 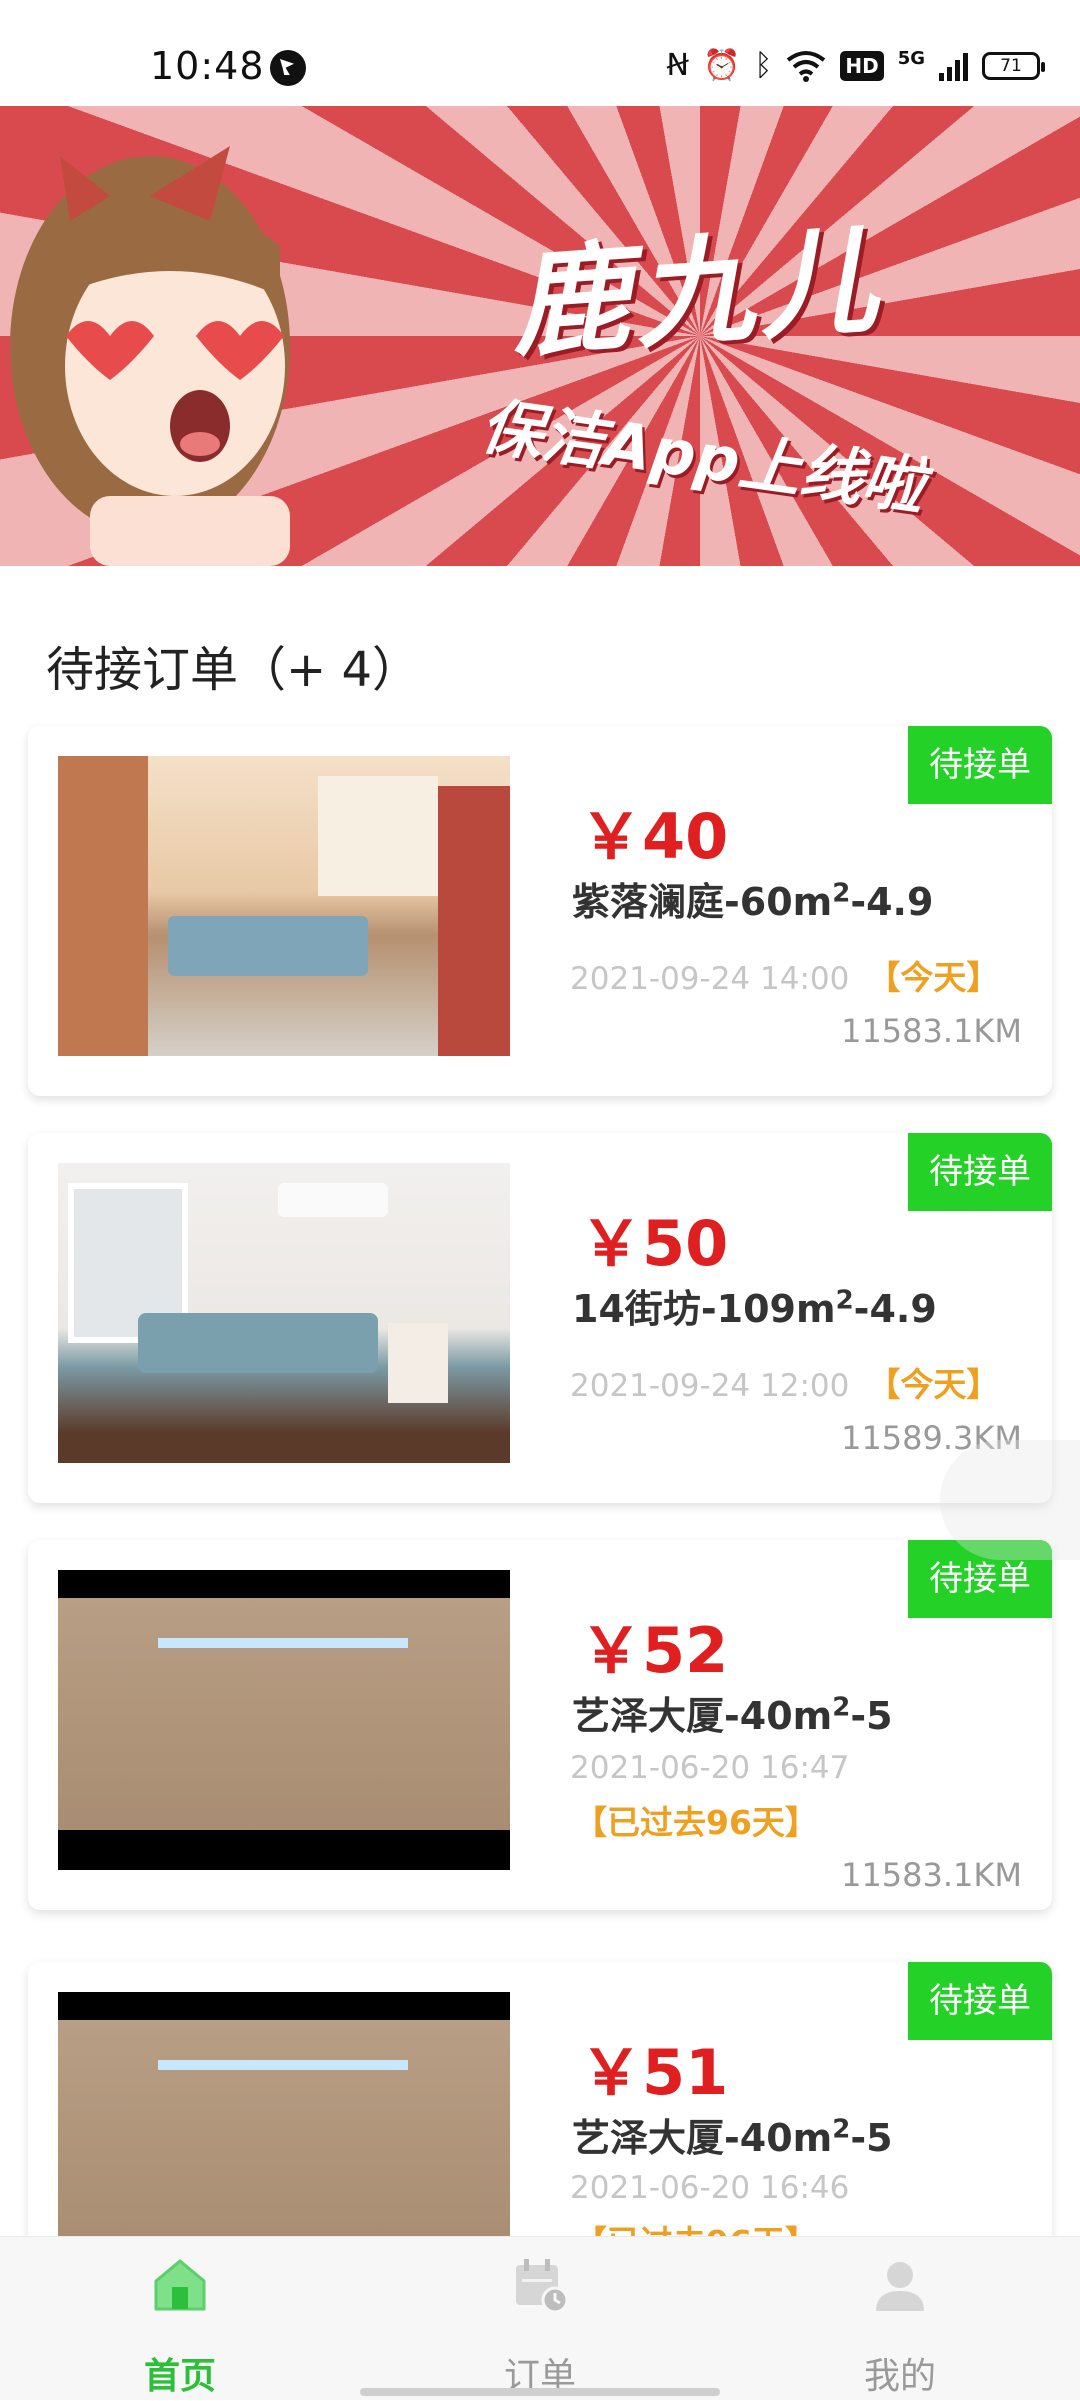 What do you see at coordinates (900, 2286) in the screenshot?
I see `user-icon` at bounding box center [900, 2286].